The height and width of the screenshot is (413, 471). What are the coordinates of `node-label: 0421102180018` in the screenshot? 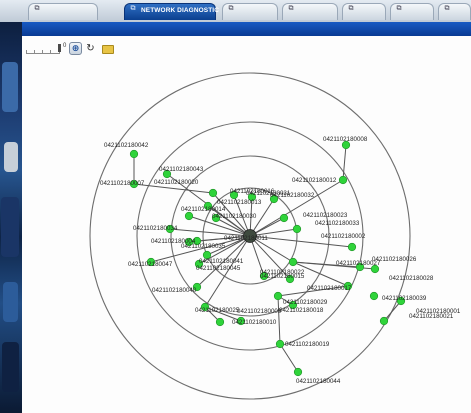 It's located at (301, 310).